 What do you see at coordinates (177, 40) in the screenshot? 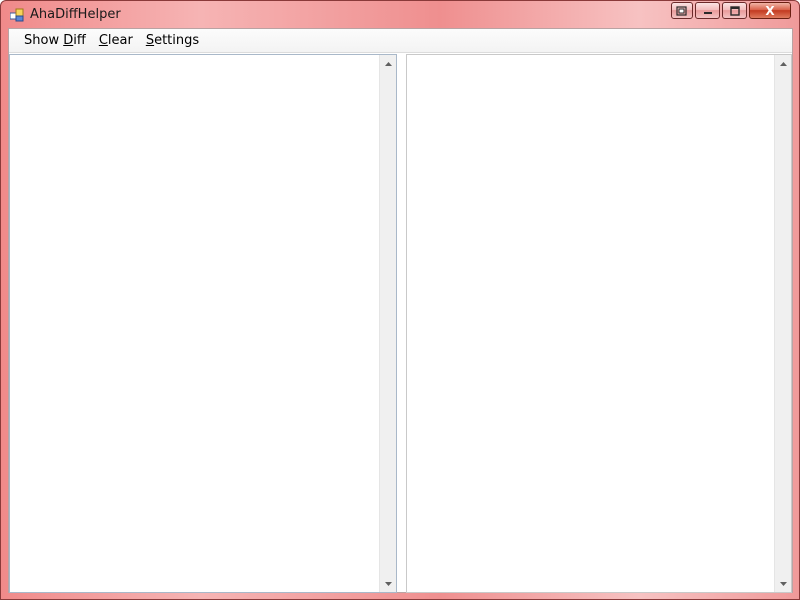
I see `menu-item-settings-suffix: ettings` at bounding box center [177, 40].